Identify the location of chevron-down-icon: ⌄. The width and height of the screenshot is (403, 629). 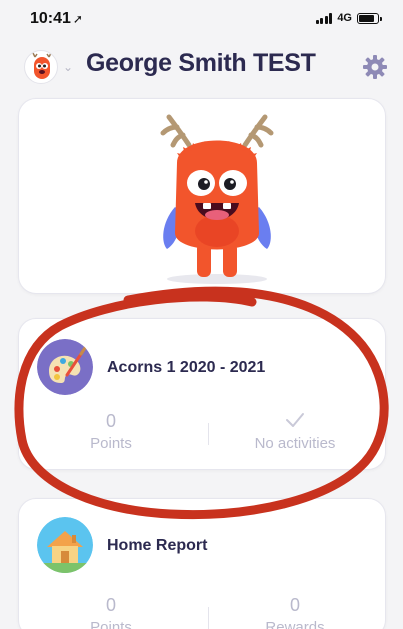
(68, 67).